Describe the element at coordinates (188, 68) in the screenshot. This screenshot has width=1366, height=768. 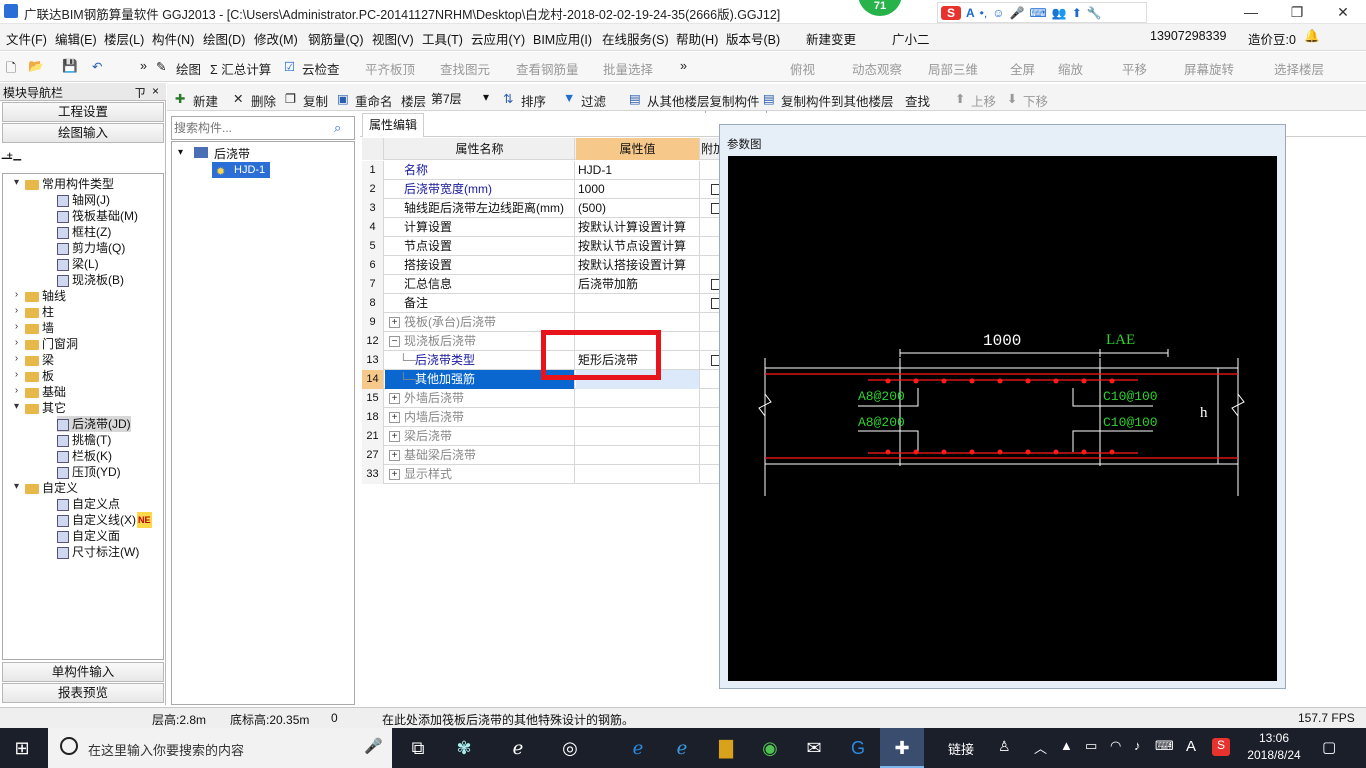
I see `draw-button: 绘图` at that location.